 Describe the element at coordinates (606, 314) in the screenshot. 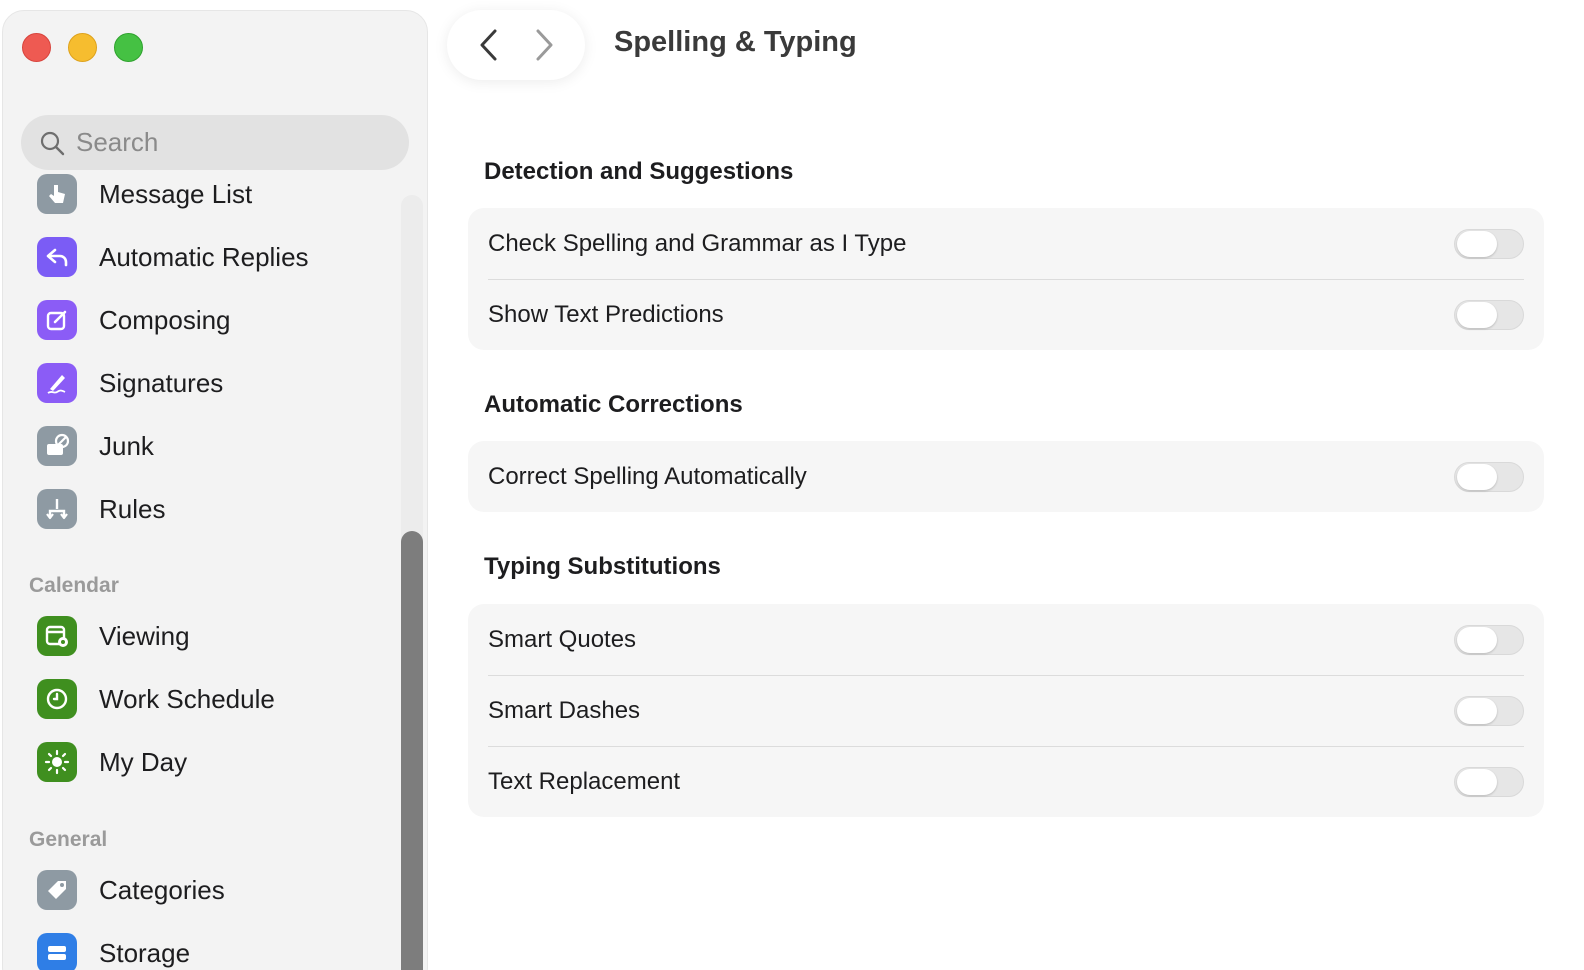

I see `row-label: Show Text Predictions` at that location.